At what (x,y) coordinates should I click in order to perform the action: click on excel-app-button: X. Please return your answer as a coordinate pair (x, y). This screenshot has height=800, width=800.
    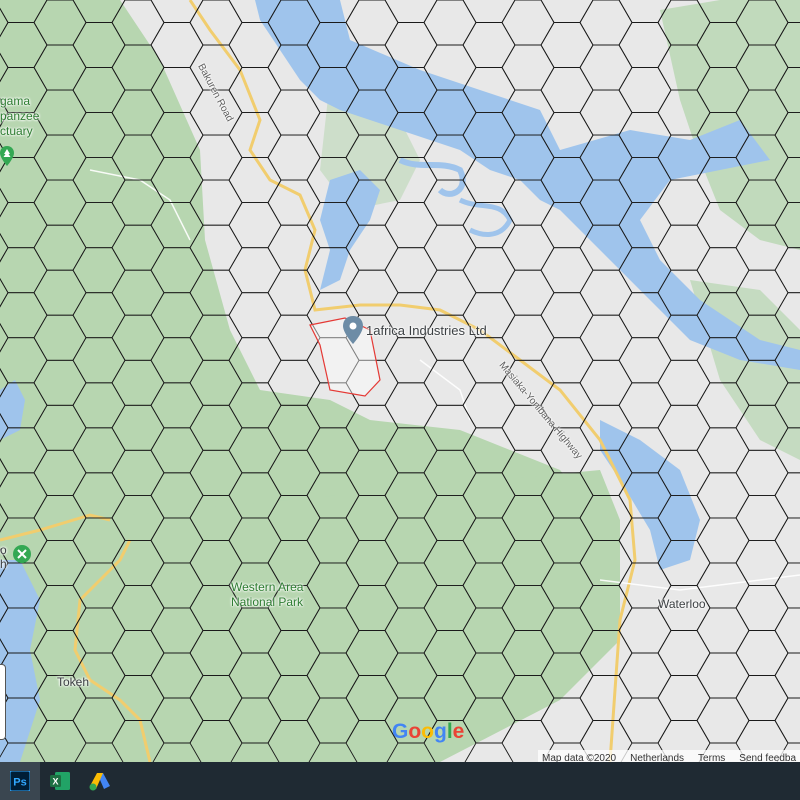
    Looking at the image, I should click on (60, 781).